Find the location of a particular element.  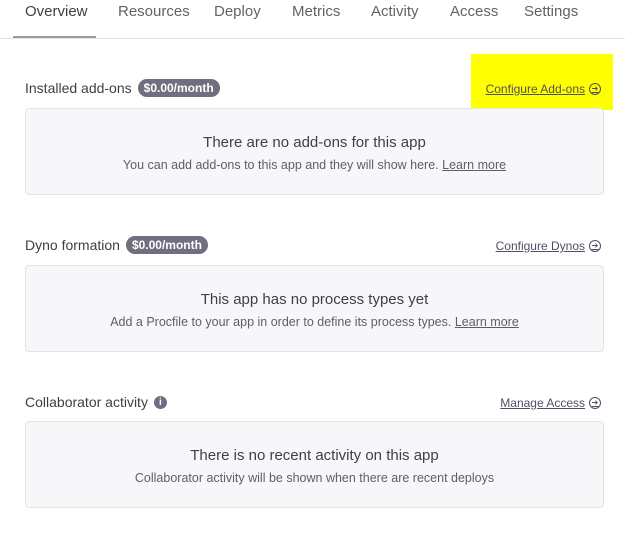

manage-access-link: Manage Access ➔ is located at coordinates (550, 403).